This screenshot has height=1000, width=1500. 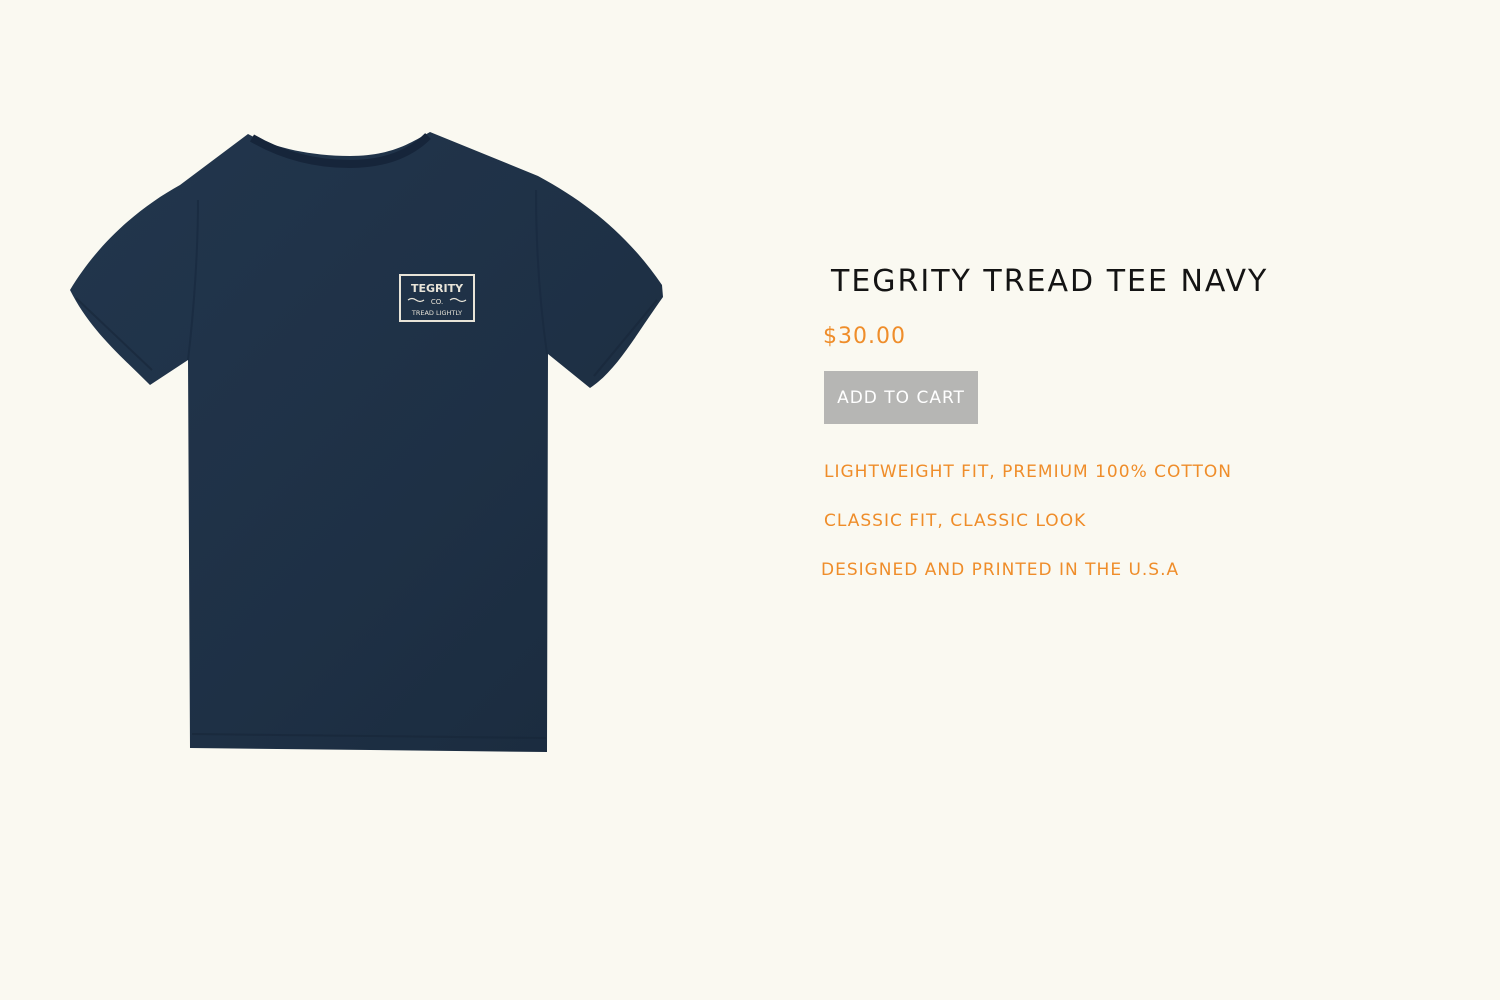 I want to click on feature-item: DESIGNED AND PRINTED IN THE U.S.A, so click(x=1000, y=570).